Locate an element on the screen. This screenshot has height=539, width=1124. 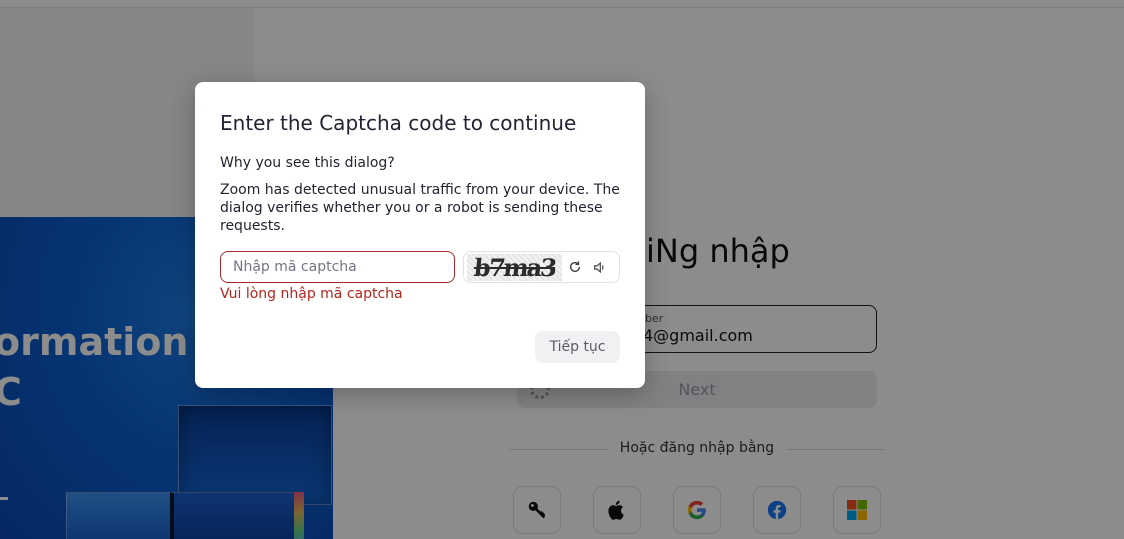
refresh-icon is located at coordinates (575, 267).